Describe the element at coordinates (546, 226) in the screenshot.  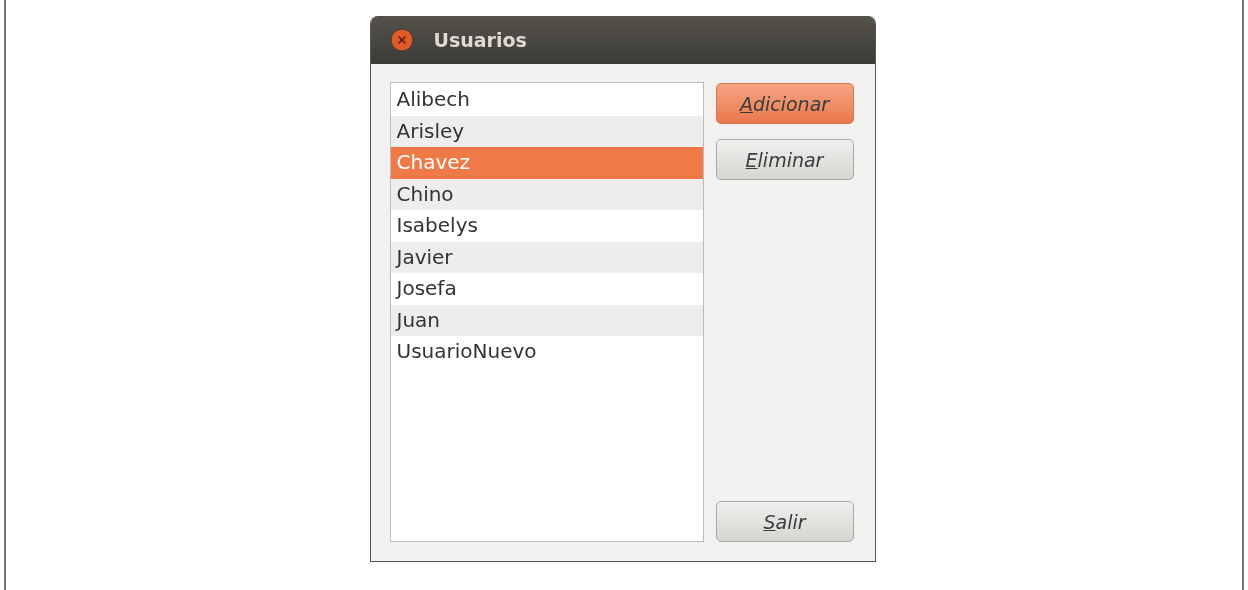
I see `list-item: Isabelys` at that location.